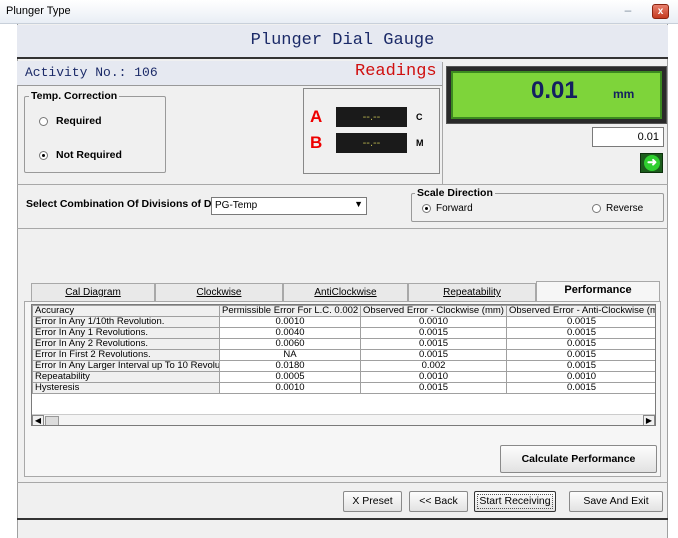 The width and height of the screenshot is (678, 538). I want to click on main-display-unit: mm, so click(624, 94).